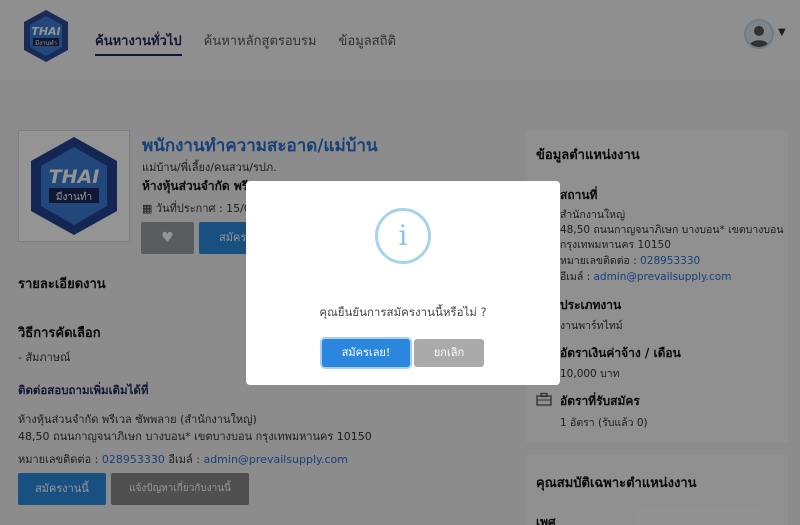 This screenshot has height=525, width=800. I want to click on cancel-button: ยกเลิก, so click(449, 353).